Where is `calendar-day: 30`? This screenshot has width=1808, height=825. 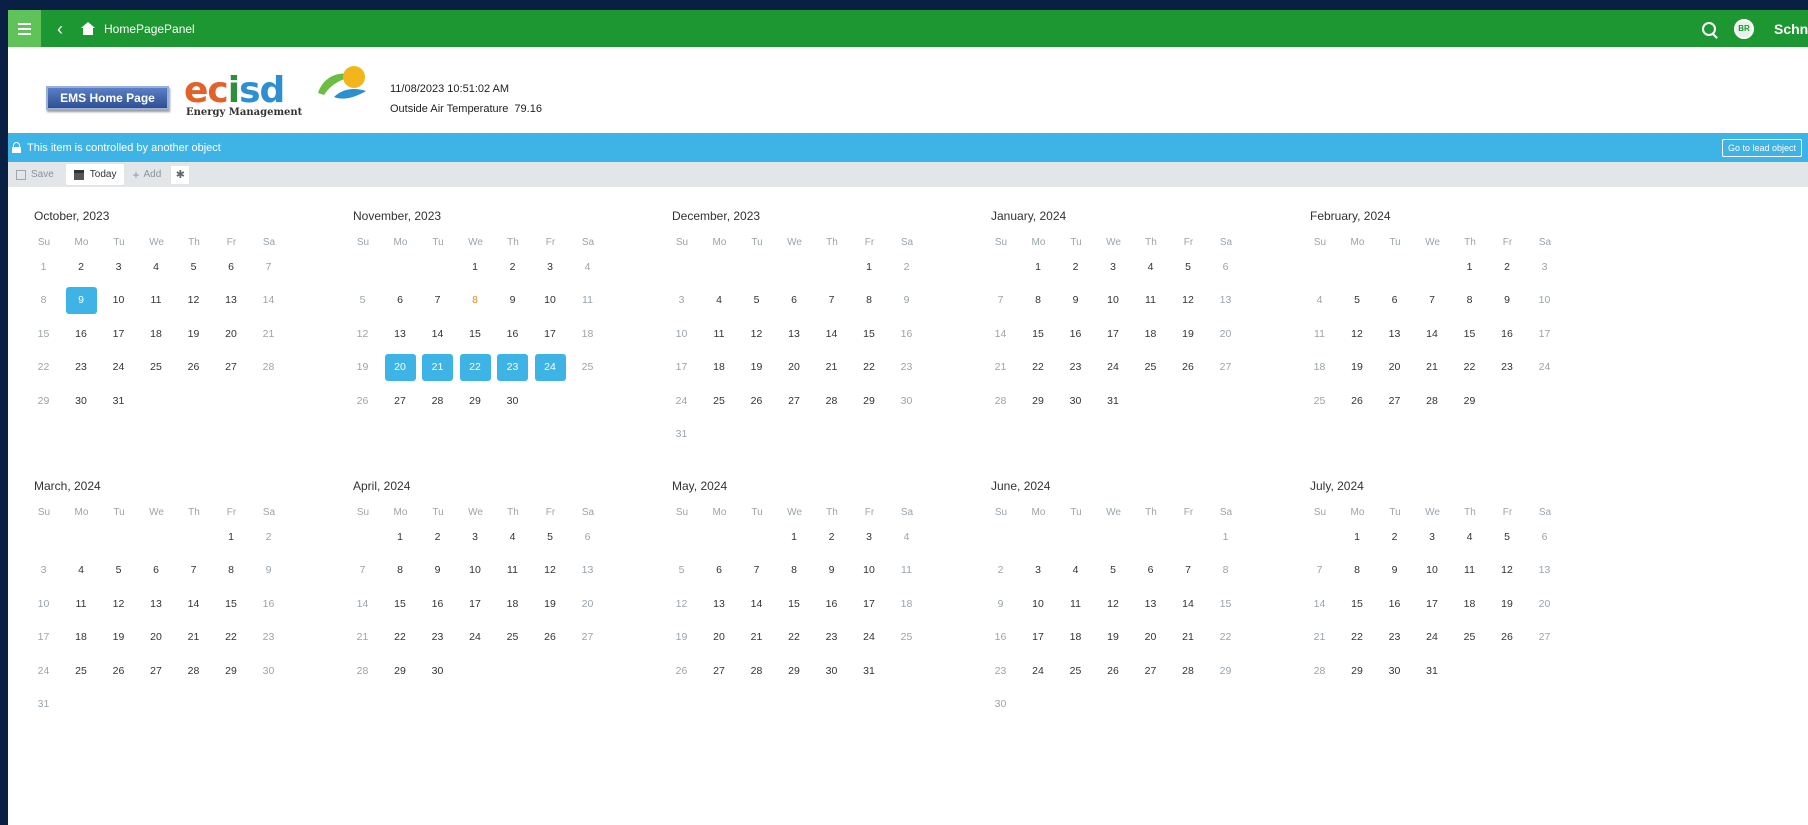 calendar-day: 30 is located at coordinates (906, 400).